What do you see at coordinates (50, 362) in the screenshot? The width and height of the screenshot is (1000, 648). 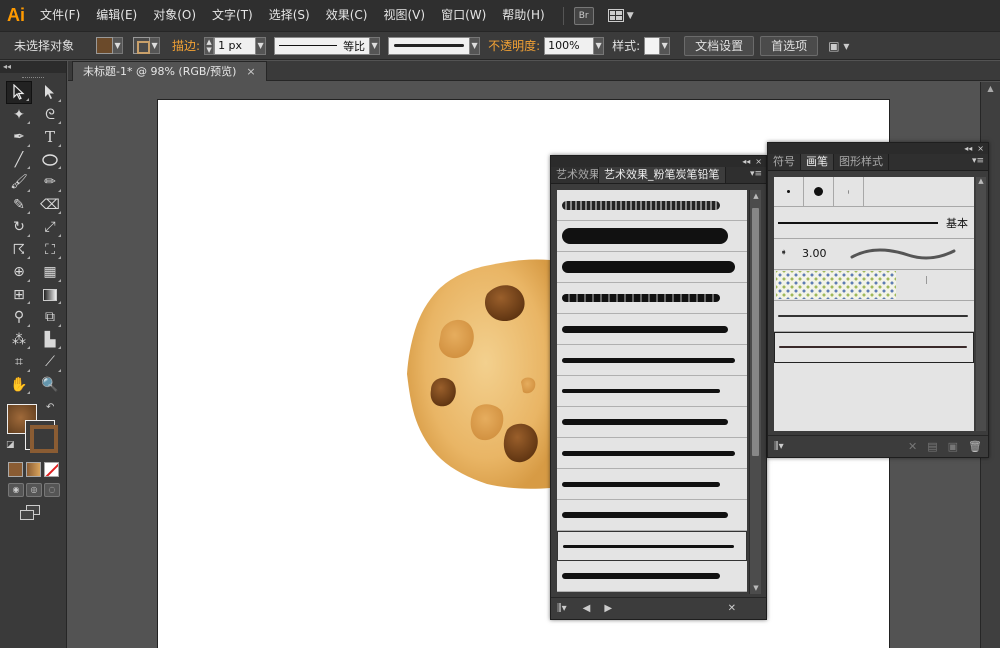 I see `slice-tool-icon: ⟋` at bounding box center [50, 362].